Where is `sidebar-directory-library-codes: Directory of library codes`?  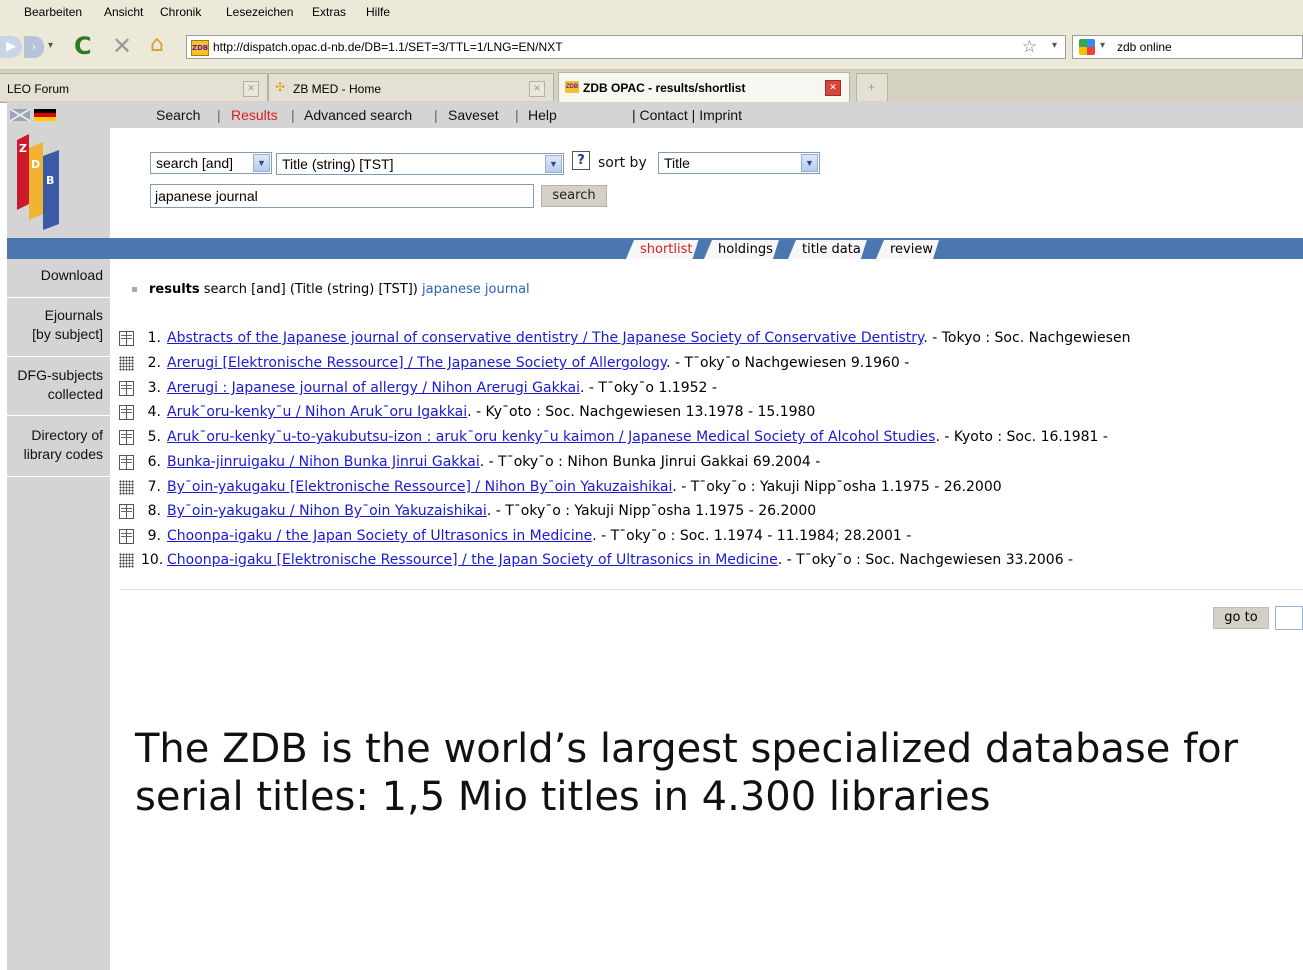 sidebar-directory-library-codes: Directory of library codes is located at coordinates (58, 445).